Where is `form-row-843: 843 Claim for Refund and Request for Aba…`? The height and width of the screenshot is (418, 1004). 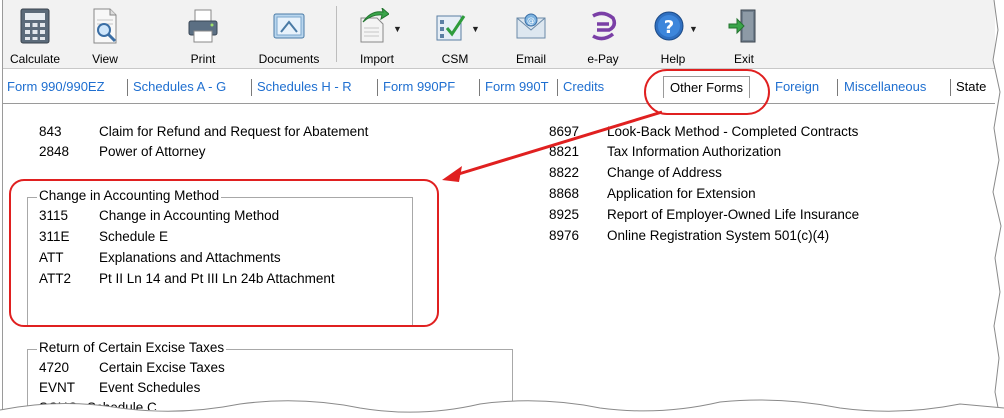 form-row-843: 843 Claim for Refund and Request for Aba… is located at coordinates (239, 133).